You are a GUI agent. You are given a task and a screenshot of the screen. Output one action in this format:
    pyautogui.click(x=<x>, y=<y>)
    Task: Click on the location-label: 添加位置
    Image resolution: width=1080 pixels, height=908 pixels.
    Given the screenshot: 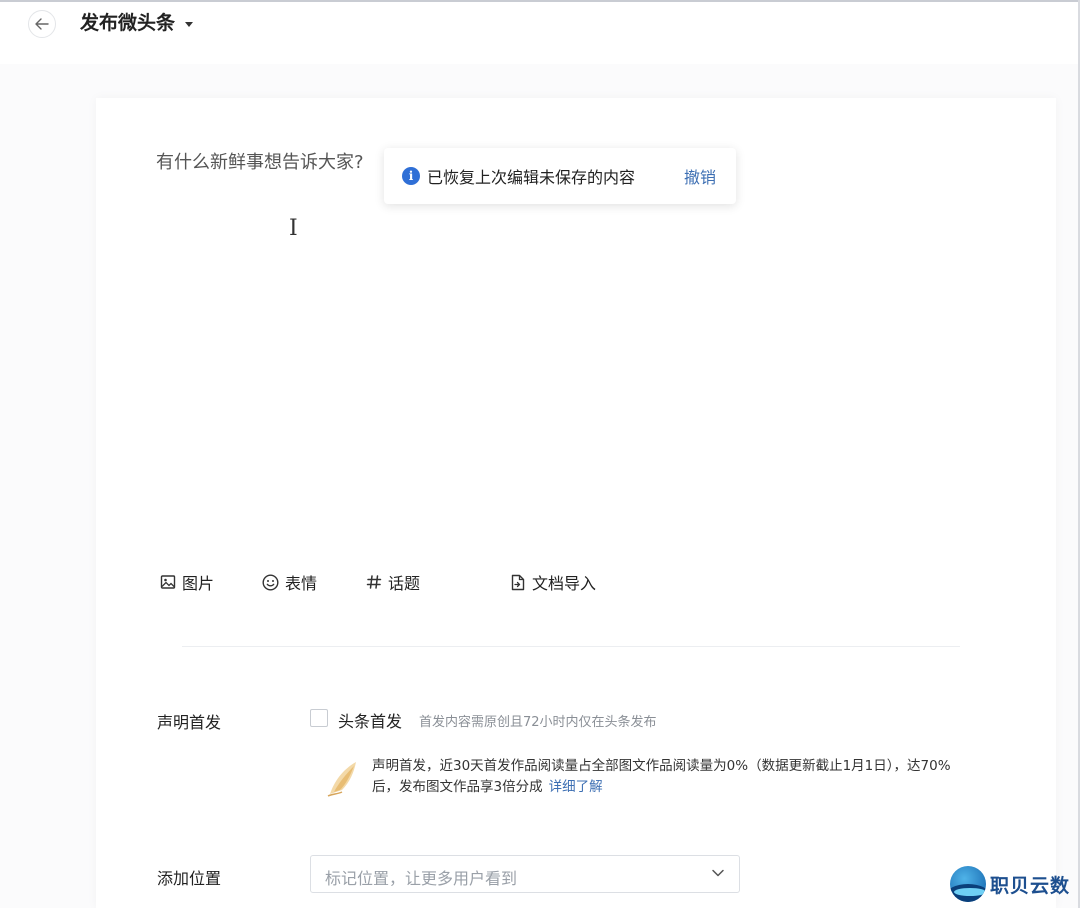 What is the action you would take?
    pyautogui.click(x=189, y=878)
    